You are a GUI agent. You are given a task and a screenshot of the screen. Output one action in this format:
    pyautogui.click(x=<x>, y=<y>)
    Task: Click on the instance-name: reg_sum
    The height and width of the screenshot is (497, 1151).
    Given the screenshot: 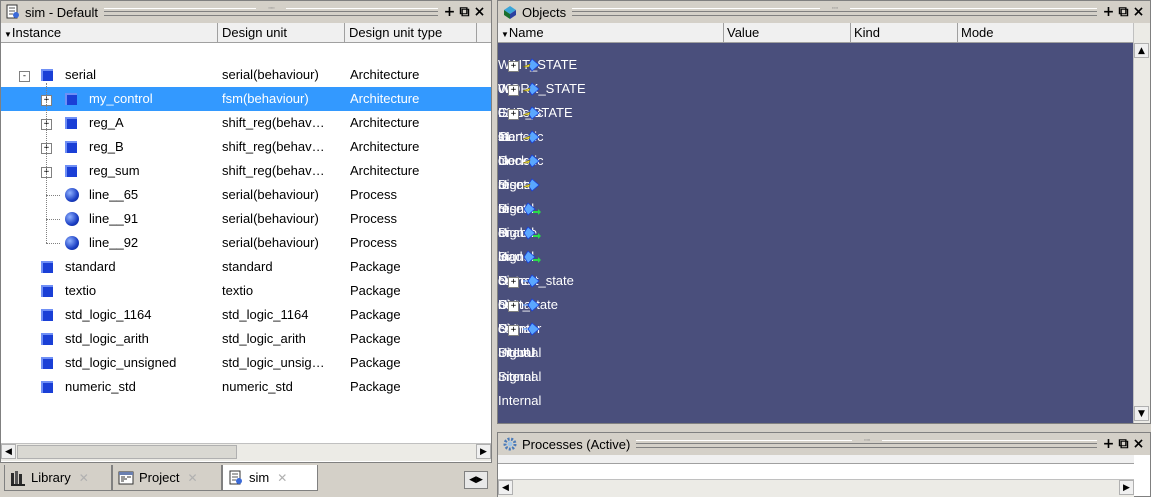 What is the action you would take?
    pyautogui.click(x=114, y=170)
    